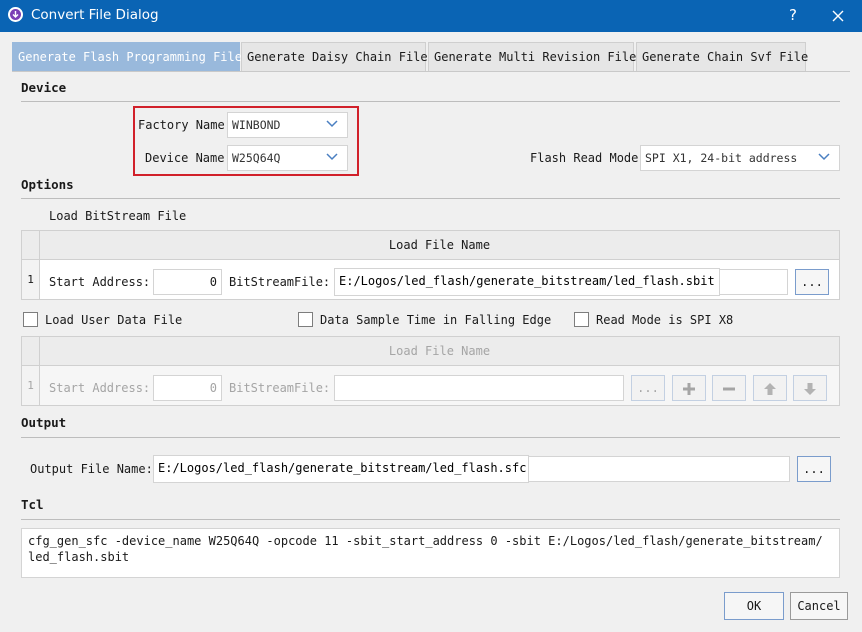  What do you see at coordinates (118, 216) in the screenshot?
I see `load-bitstream-label: Load BitStream File` at bounding box center [118, 216].